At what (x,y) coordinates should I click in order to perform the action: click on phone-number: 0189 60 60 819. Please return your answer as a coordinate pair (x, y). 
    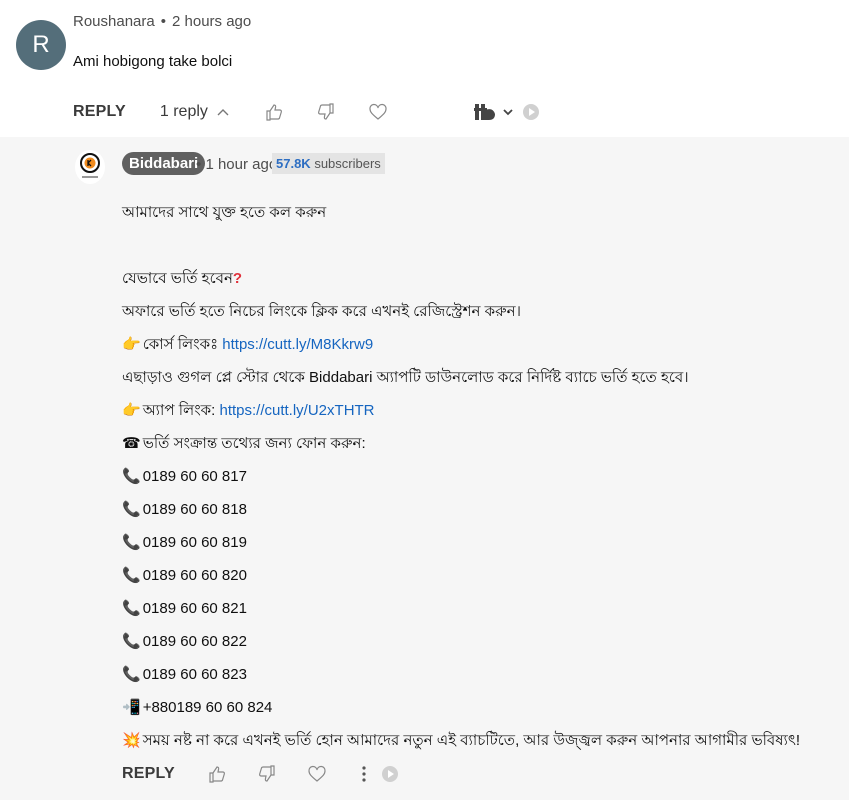
    Looking at the image, I should click on (194, 542).